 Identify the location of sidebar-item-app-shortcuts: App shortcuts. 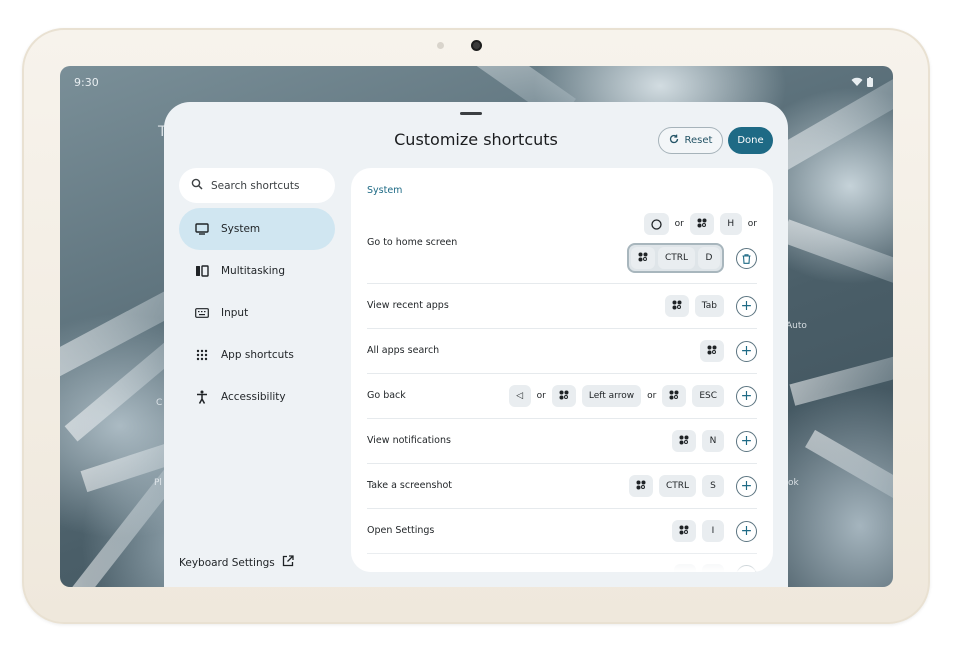
(257, 355).